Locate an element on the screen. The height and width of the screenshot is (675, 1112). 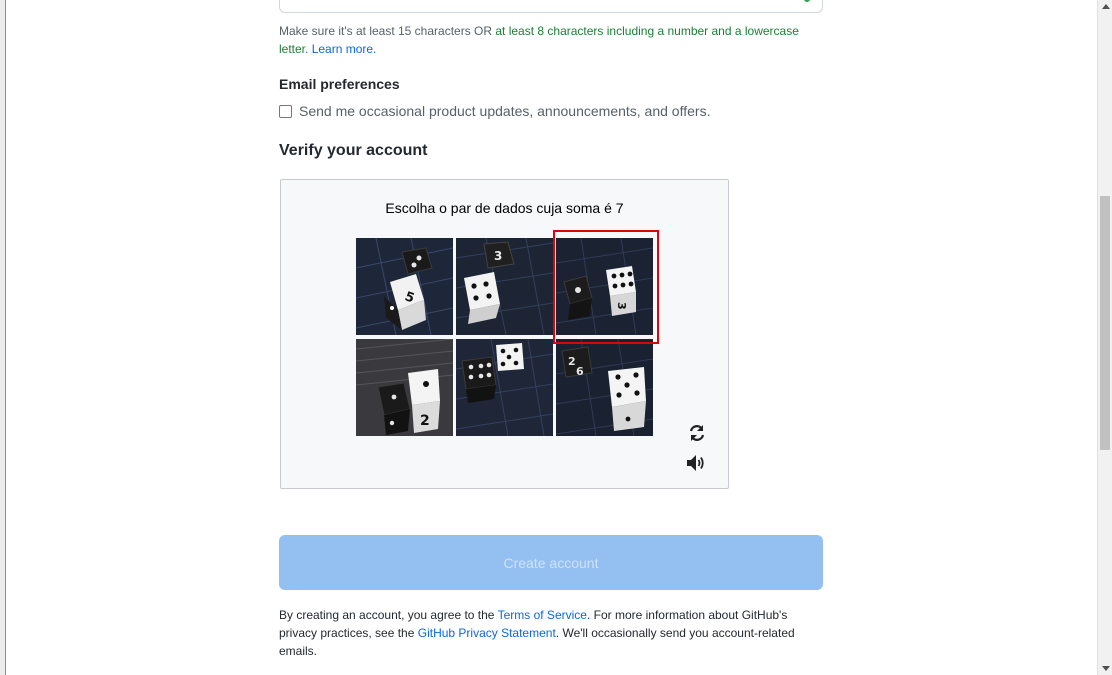
captcha-prompt: Escolha o par de dados cuja soma é 7 is located at coordinates (504, 208).